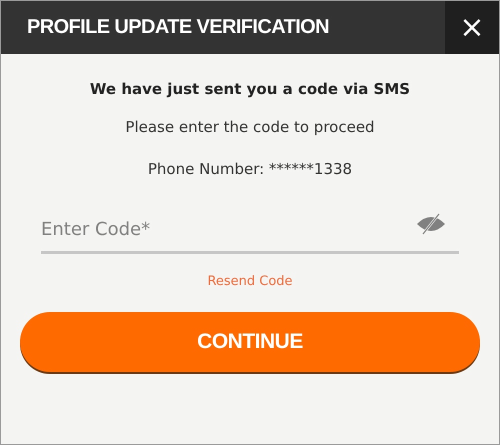  Describe the element at coordinates (250, 89) in the screenshot. I see `message-heading: We have just sent you a code via SMS` at that location.